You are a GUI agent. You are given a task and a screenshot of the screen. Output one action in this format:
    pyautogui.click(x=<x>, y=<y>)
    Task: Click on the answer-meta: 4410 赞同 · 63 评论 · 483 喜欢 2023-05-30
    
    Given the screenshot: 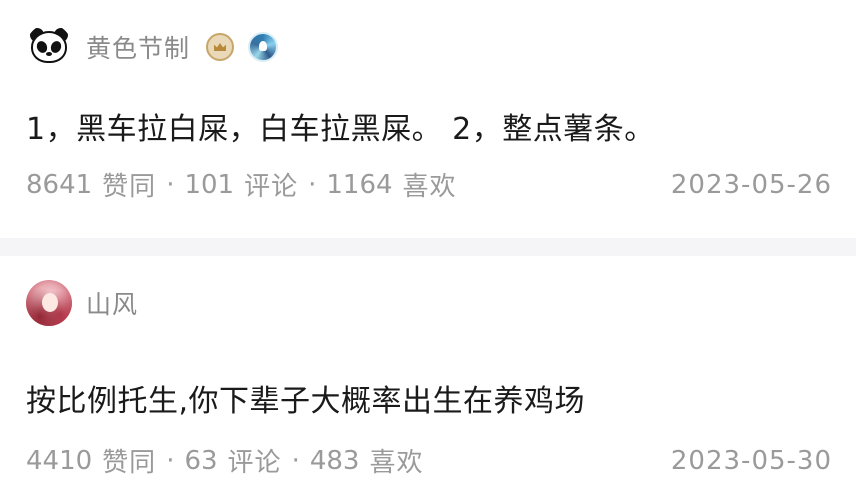 What is the action you would take?
    pyautogui.click(x=429, y=460)
    